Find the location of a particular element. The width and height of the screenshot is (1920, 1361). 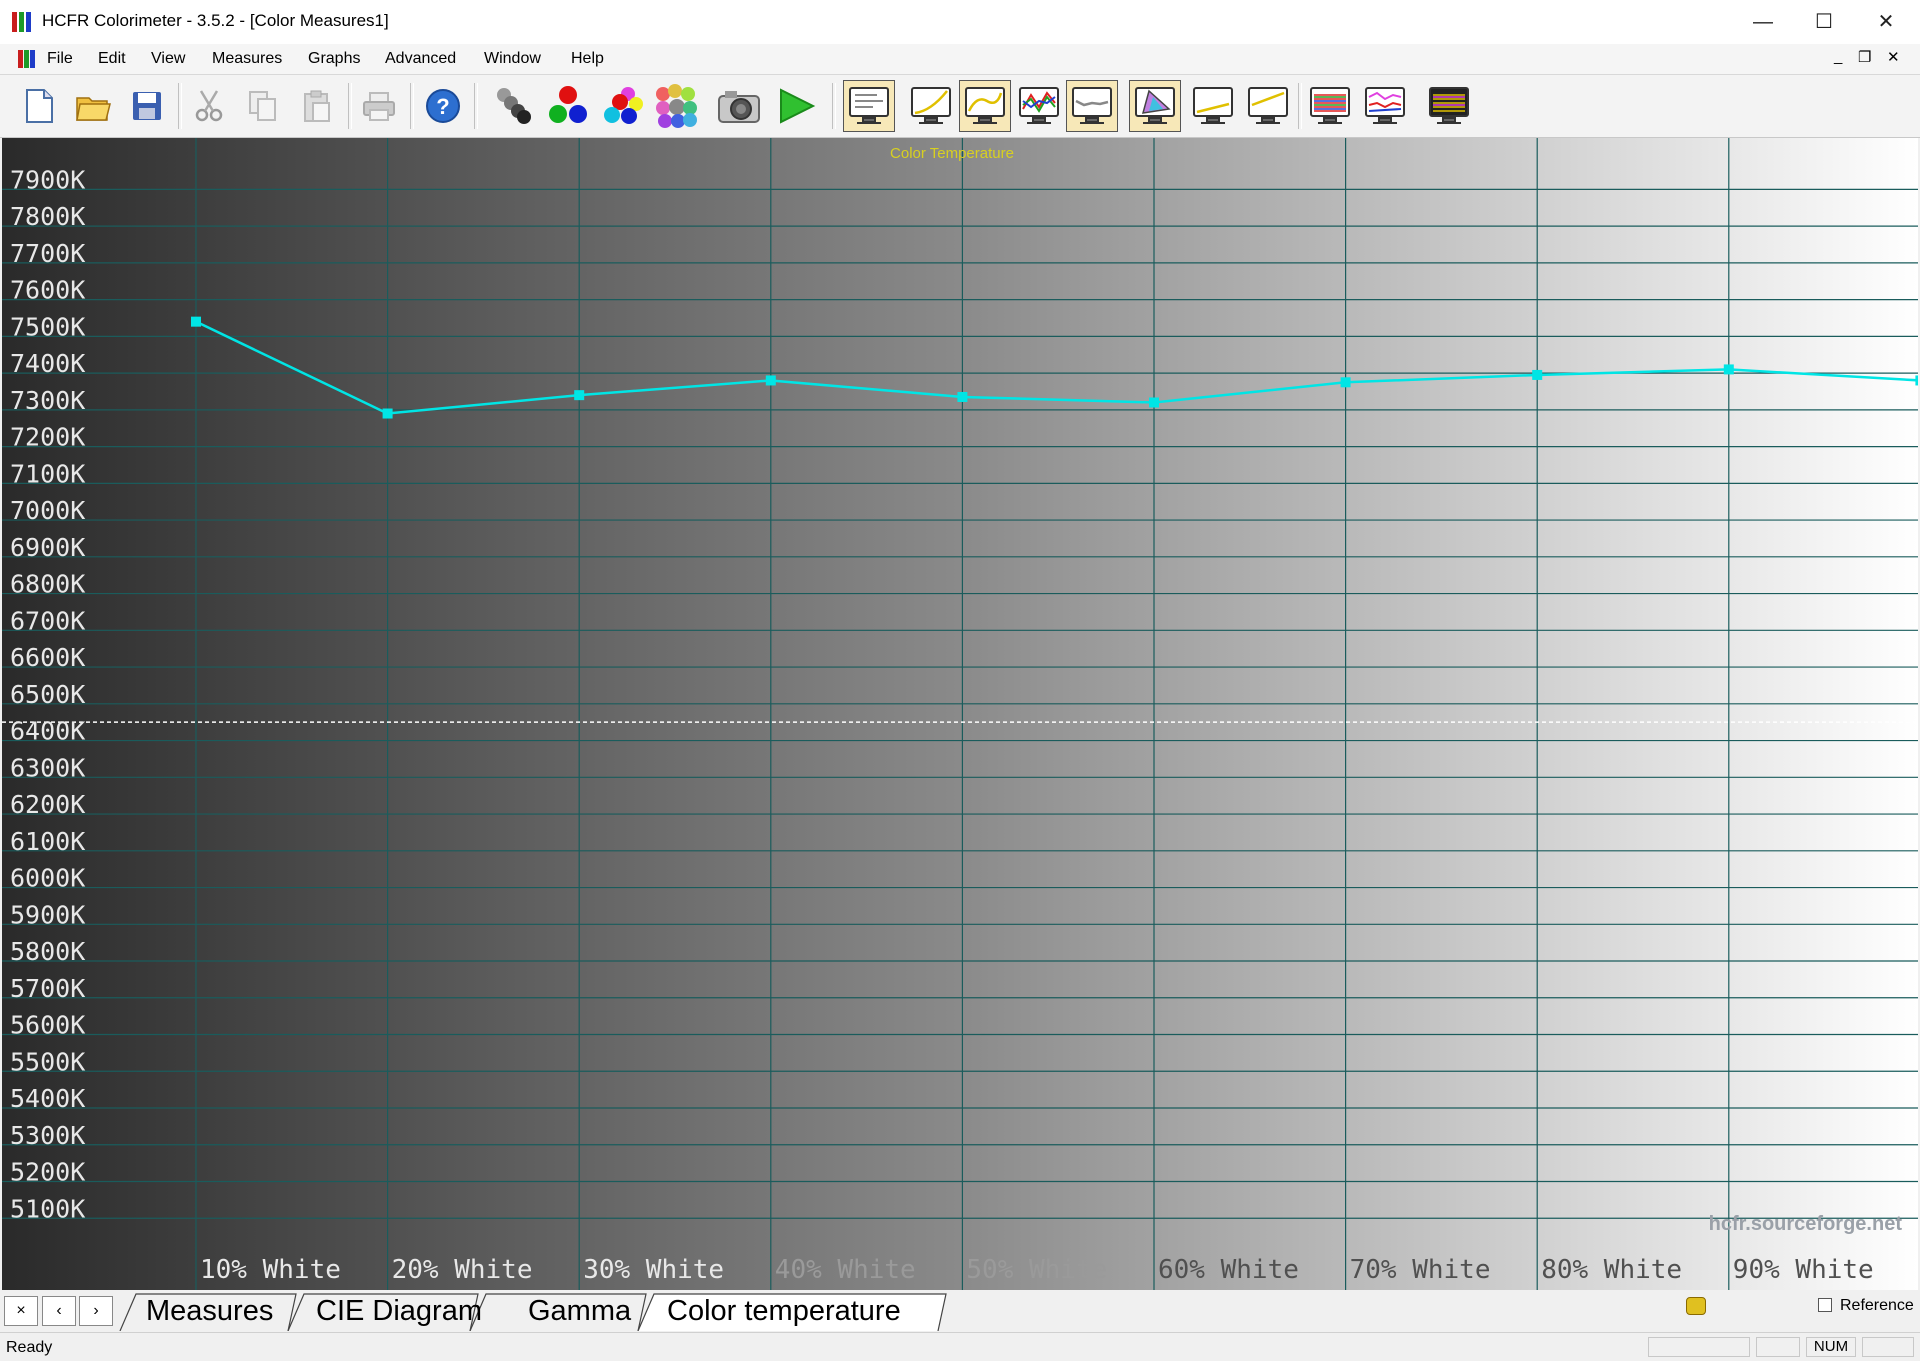

y-tick-label: 5300K is located at coordinates (47, 1135).